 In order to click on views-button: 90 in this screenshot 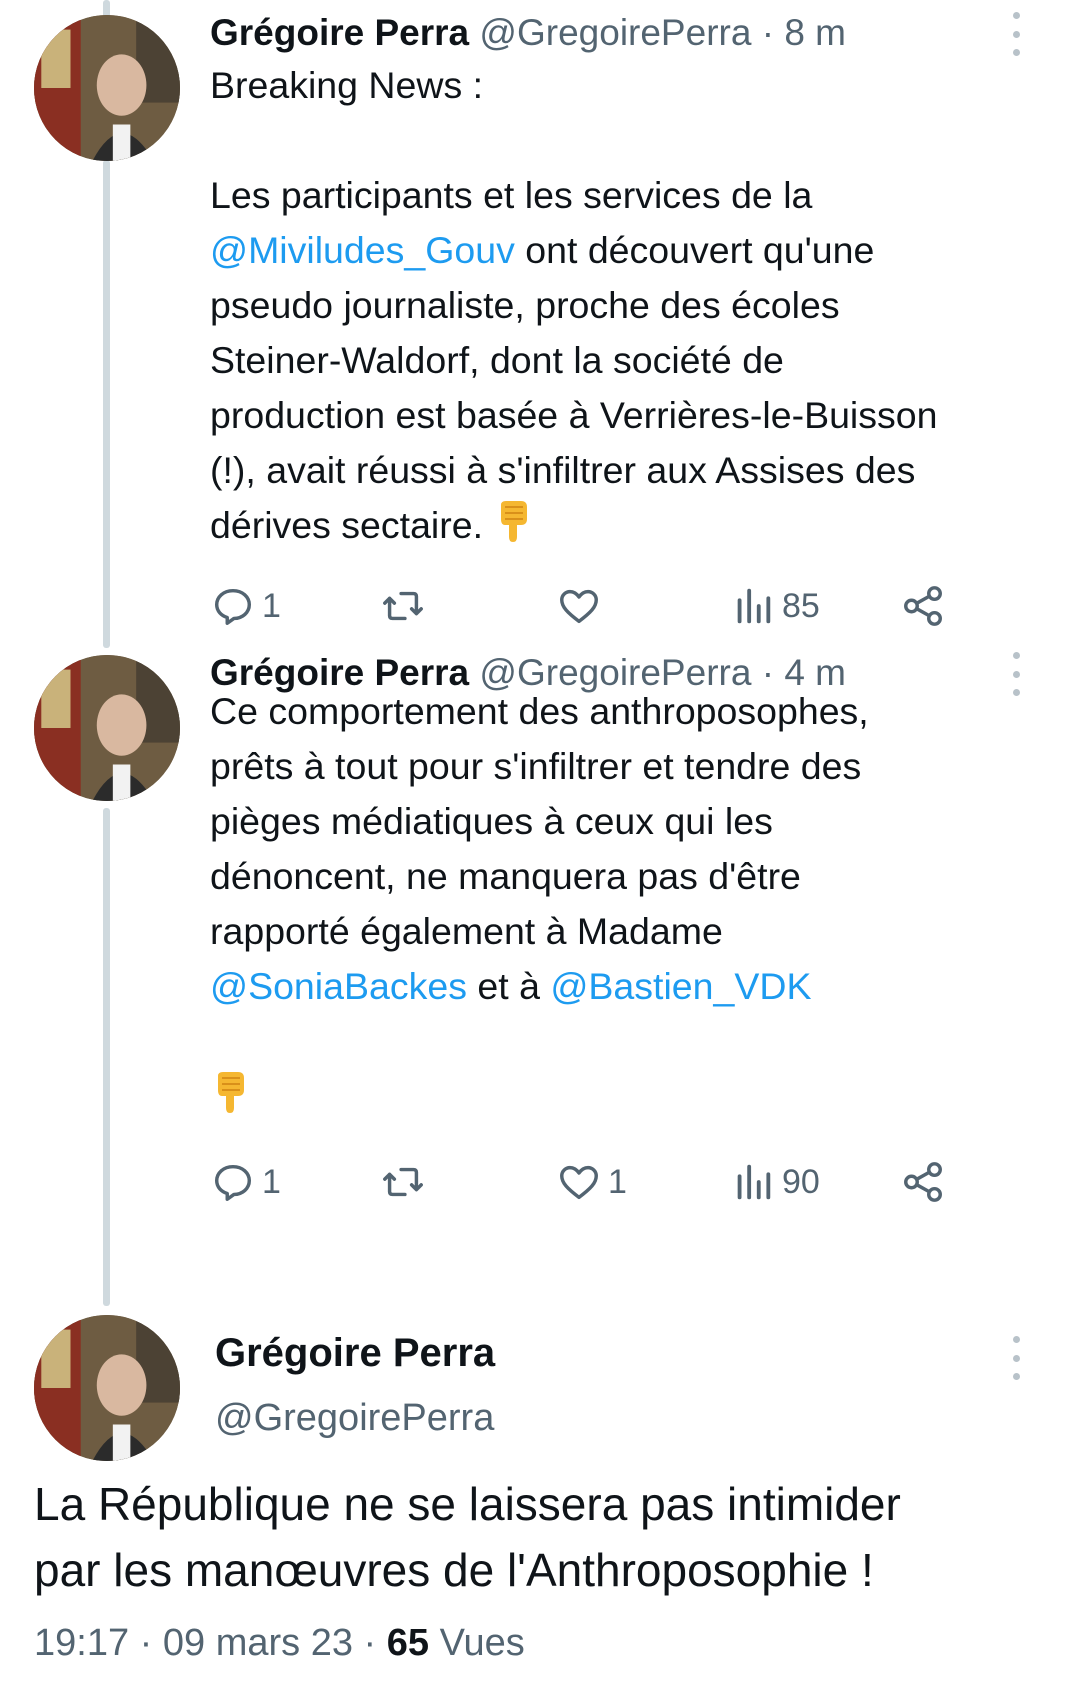, I will do `click(775, 1182)`.